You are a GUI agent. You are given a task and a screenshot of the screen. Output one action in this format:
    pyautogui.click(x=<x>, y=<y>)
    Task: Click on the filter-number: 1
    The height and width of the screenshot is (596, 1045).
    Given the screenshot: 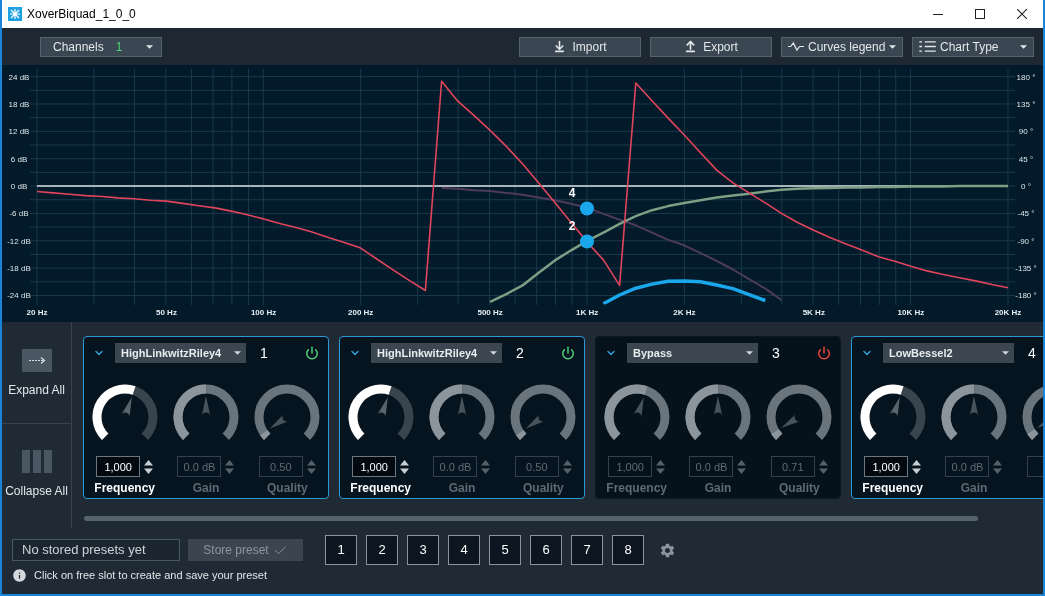 What is the action you would take?
    pyautogui.click(x=264, y=353)
    